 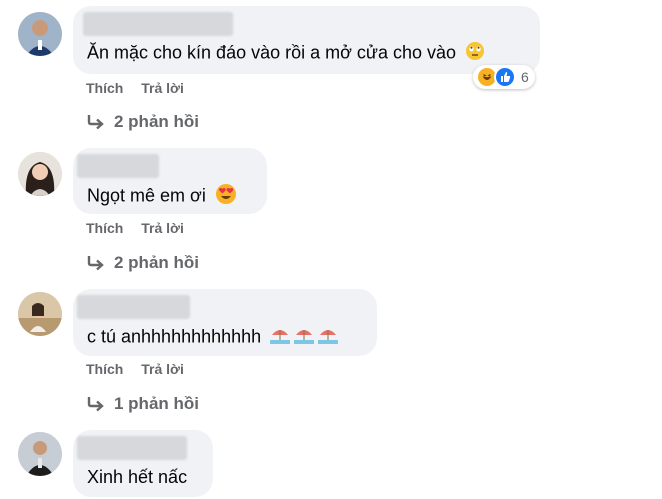 I want to click on comment-text: Xinh hết nấc, so click(x=137, y=477).